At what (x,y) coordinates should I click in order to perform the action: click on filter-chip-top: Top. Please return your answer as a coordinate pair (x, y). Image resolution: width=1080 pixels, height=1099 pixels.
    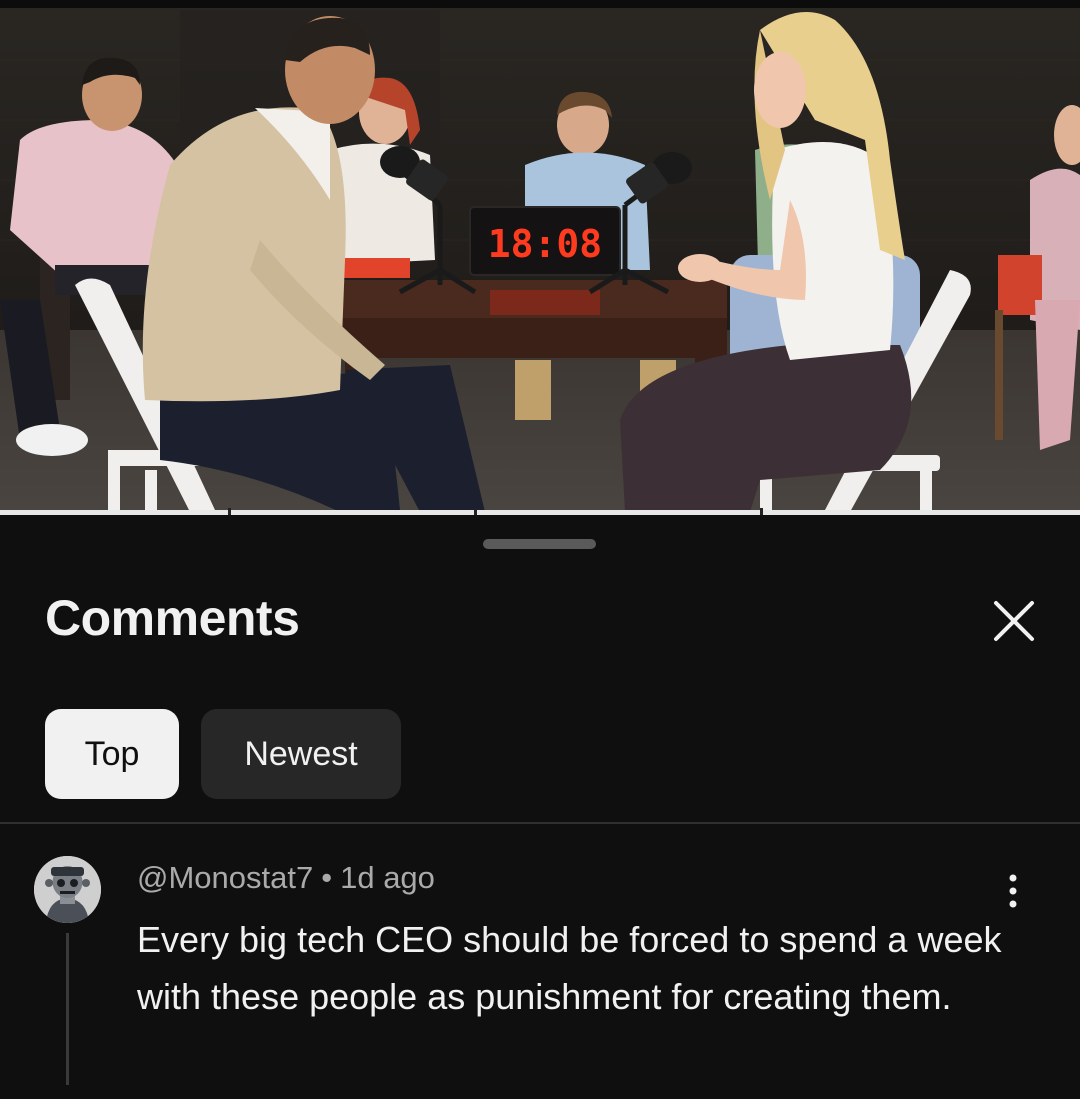
    Looking at the image, I should click on (112, 754).